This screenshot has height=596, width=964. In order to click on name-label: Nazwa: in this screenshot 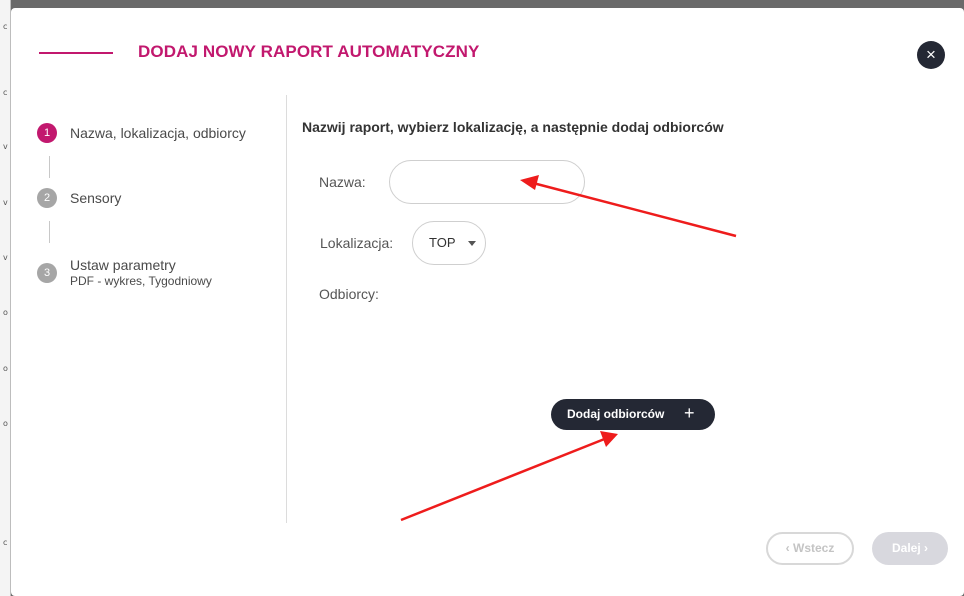, I will do `click(342, 182)`.